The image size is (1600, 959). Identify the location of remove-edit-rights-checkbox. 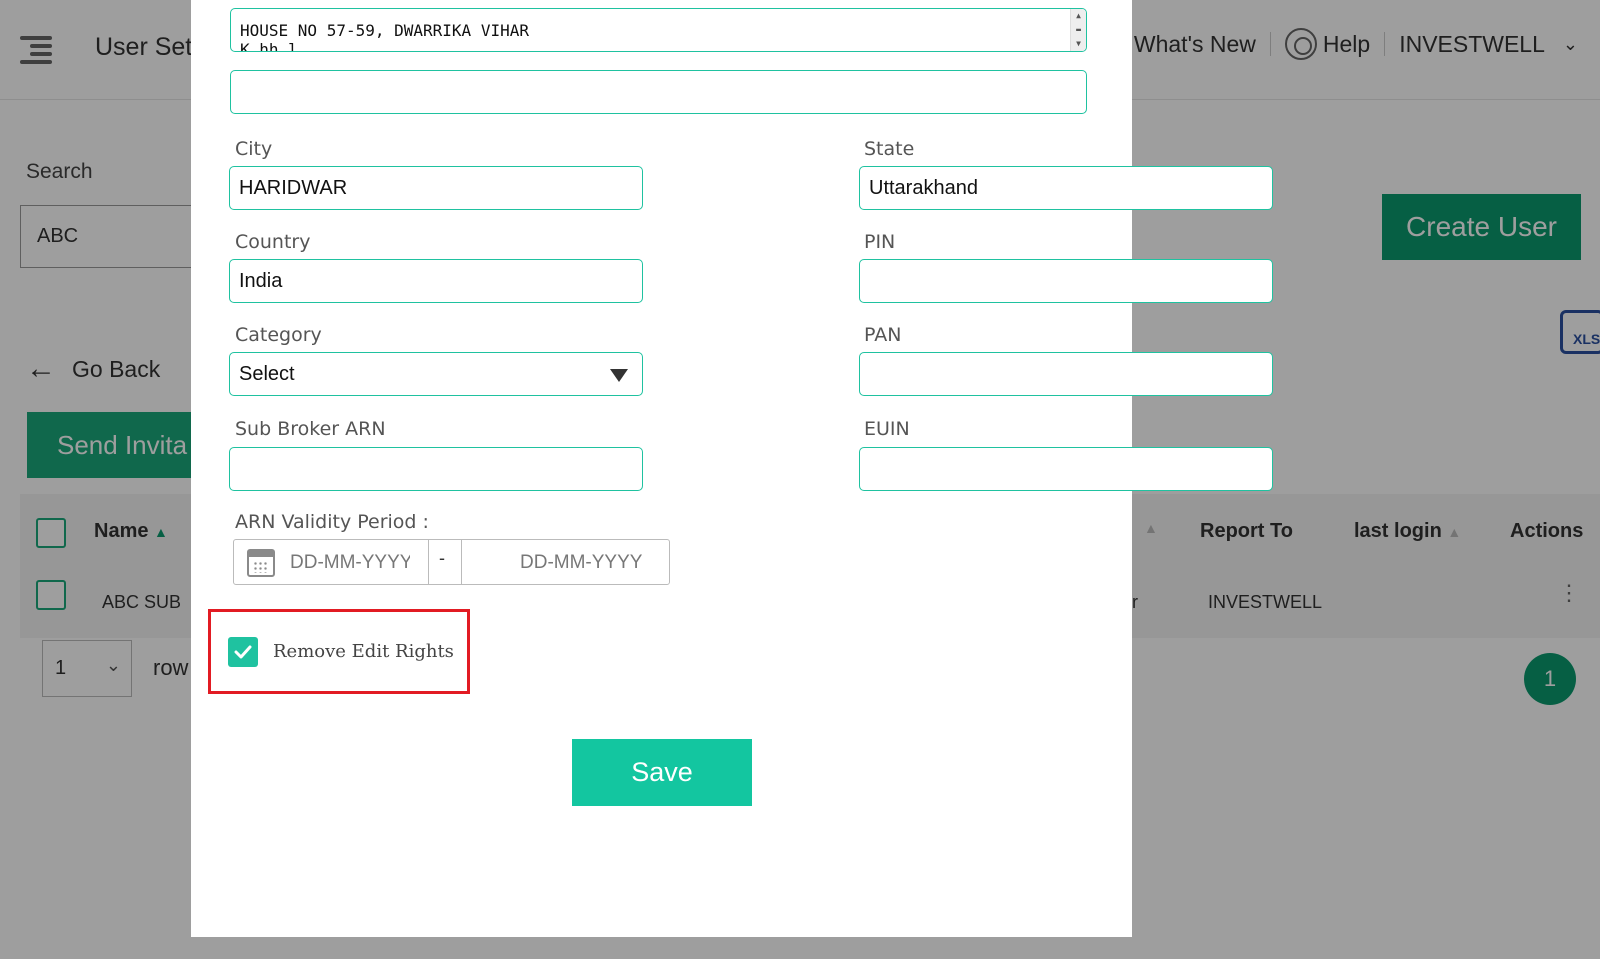
(243, 652).